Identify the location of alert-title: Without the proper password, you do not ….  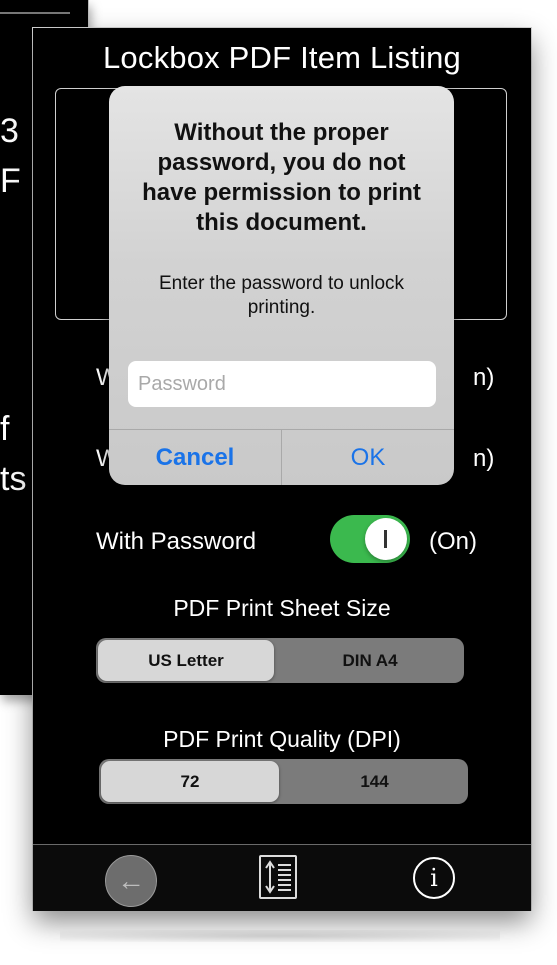
(281, 177).